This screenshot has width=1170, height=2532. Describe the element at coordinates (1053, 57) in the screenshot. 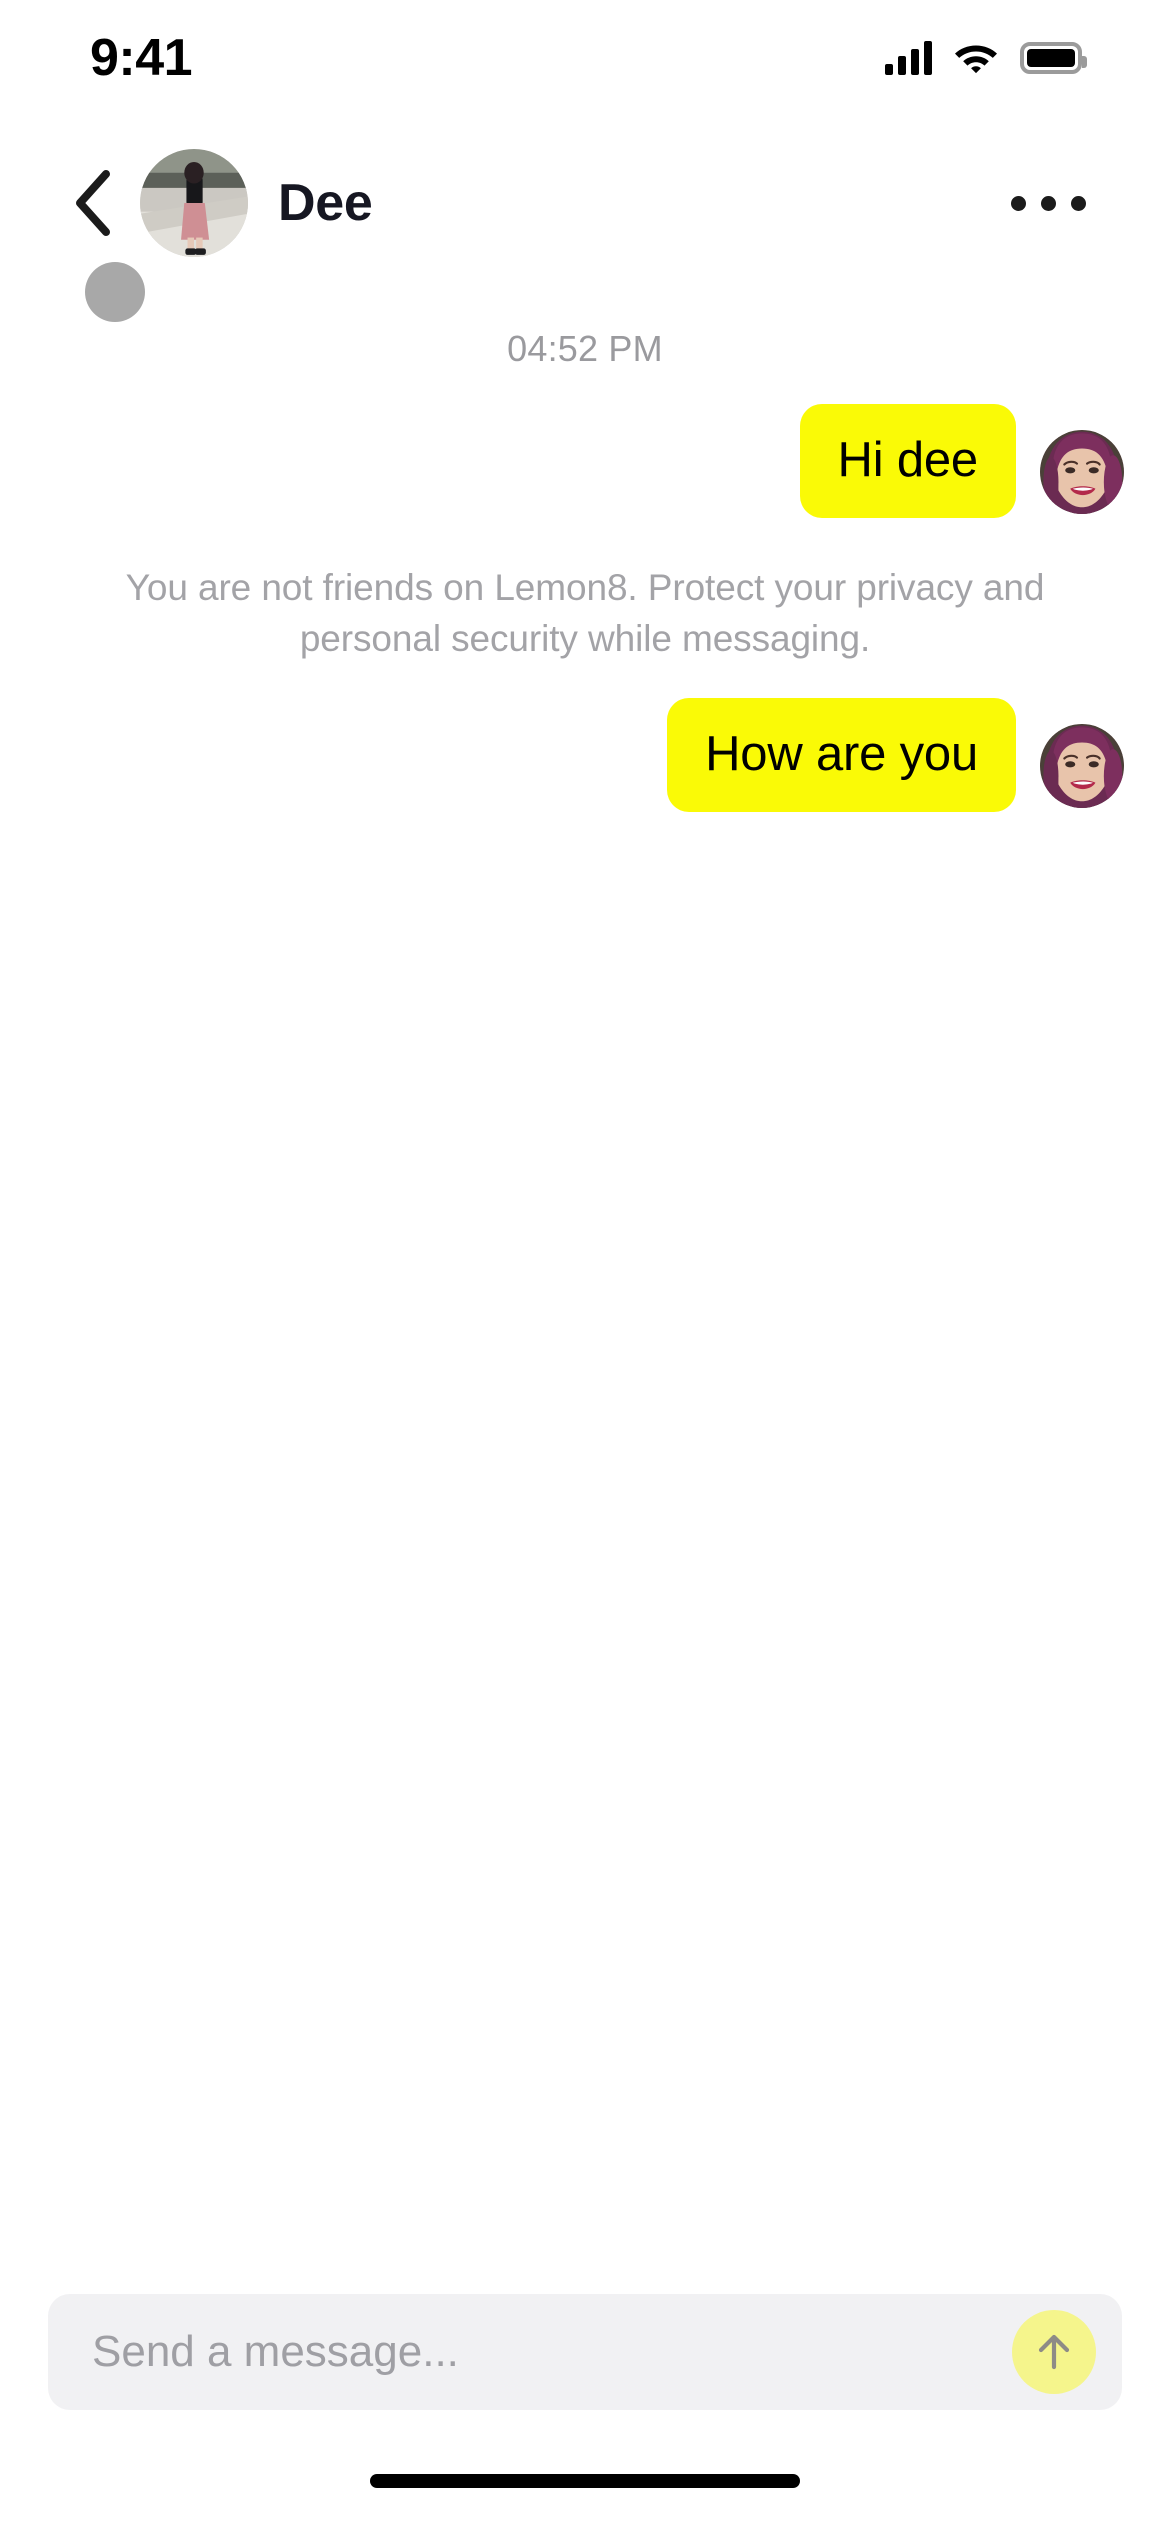

I see `battery-full-icon` at that location.